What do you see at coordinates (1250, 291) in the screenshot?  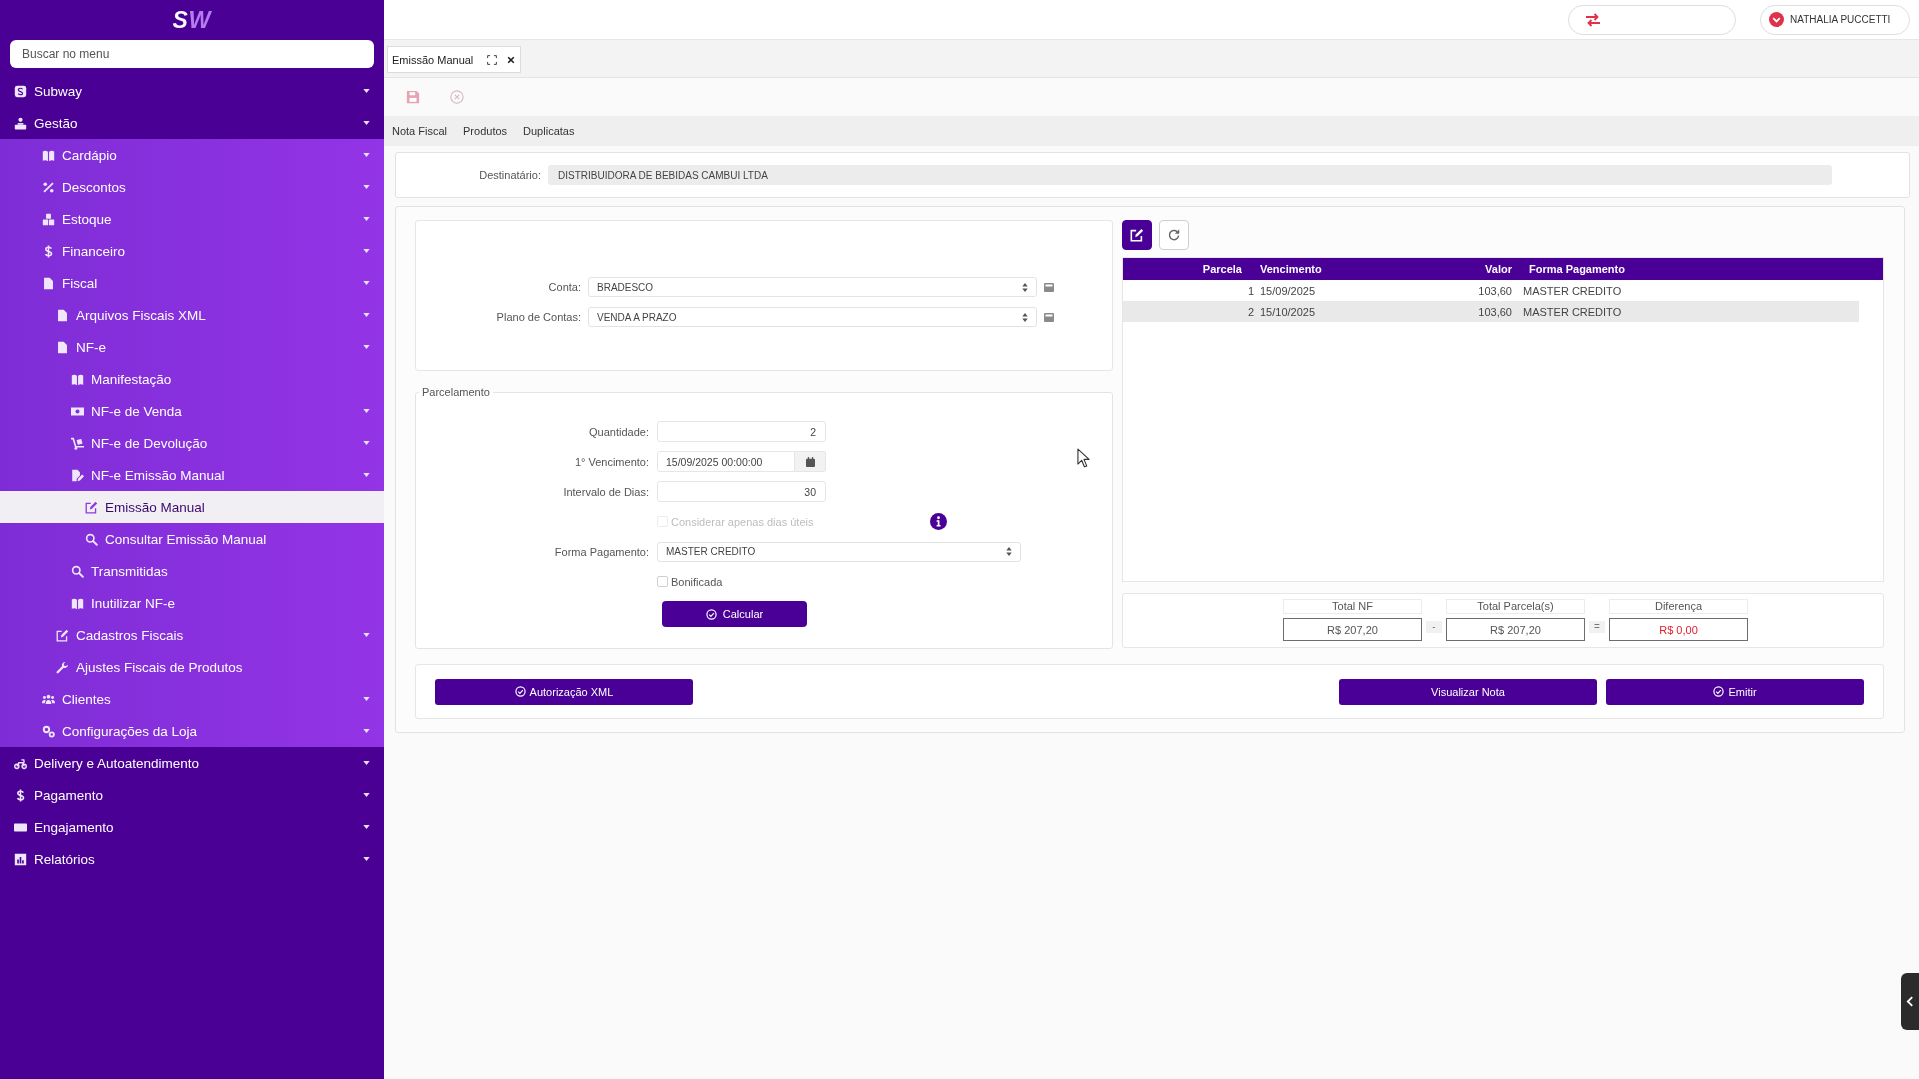 I see `table-cell-text: 1` at bounding box center [1250, 291].